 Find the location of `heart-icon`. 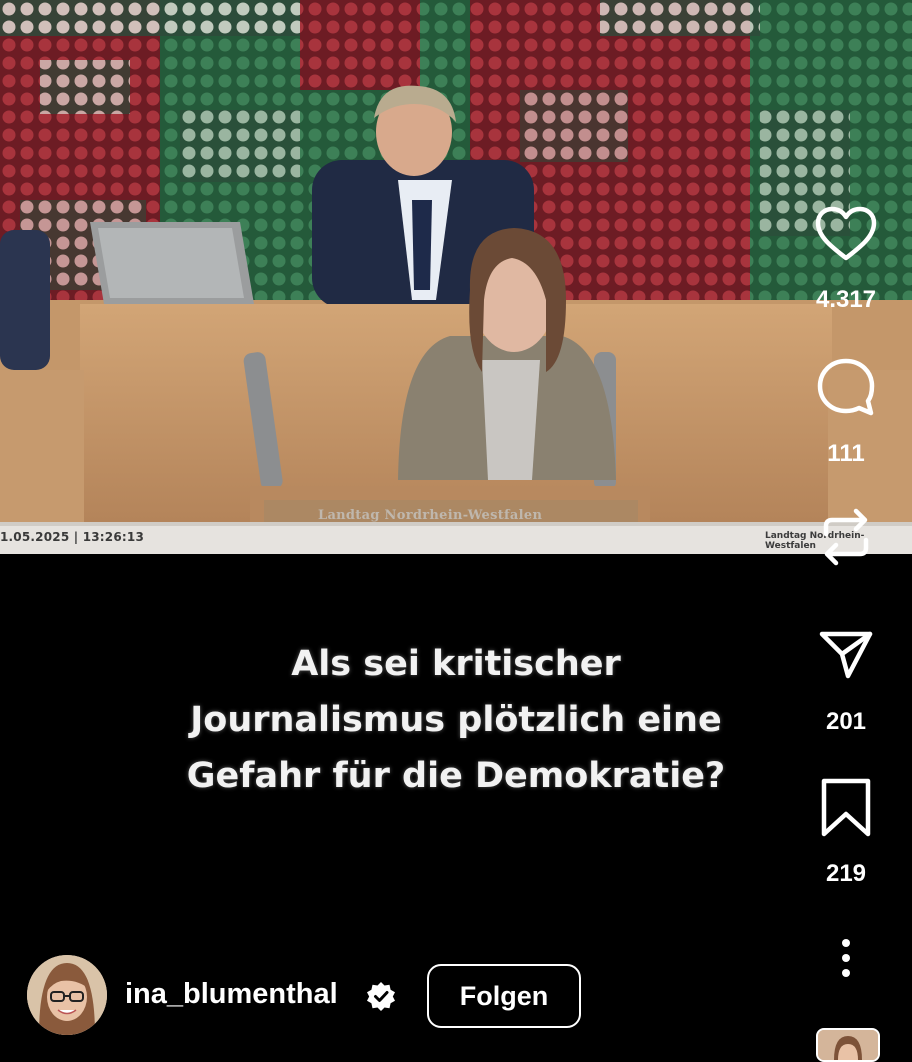

heart-icon is located at coordinates (846, 233).